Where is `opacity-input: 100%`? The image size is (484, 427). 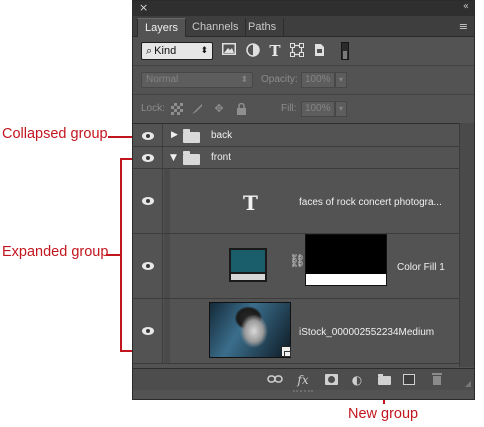 opacity-input: 100% is located at coordinates (318, 80).